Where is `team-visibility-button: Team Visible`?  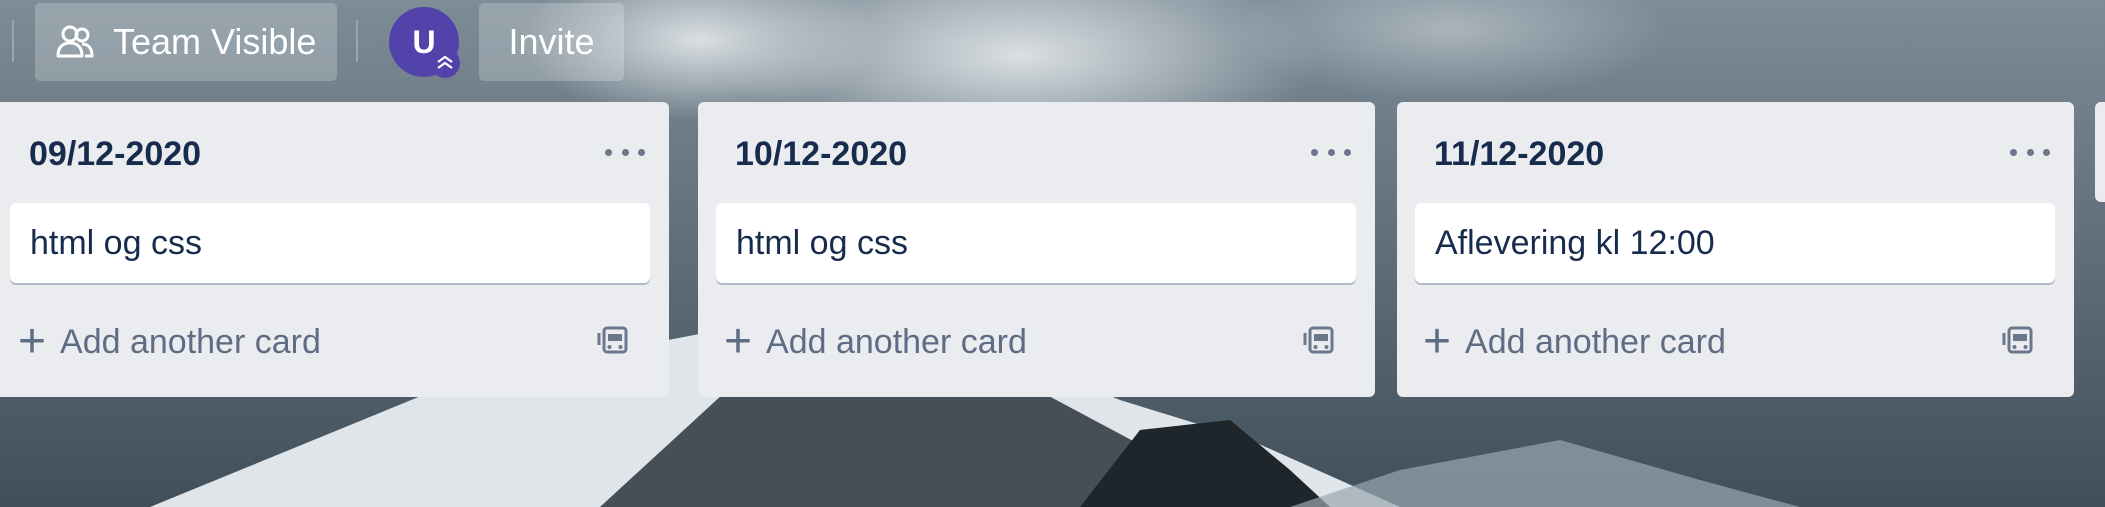
team-visibility-button: Team Visible is located at coordinates (186, 42).